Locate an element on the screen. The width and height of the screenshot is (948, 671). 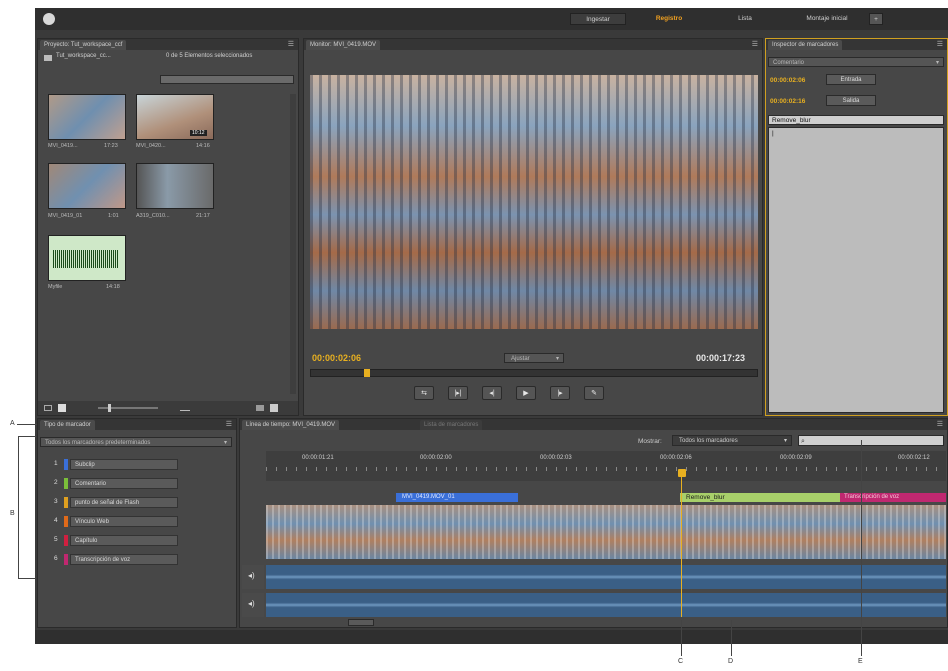
project-scrollbar is located at coordinates (293, 244).